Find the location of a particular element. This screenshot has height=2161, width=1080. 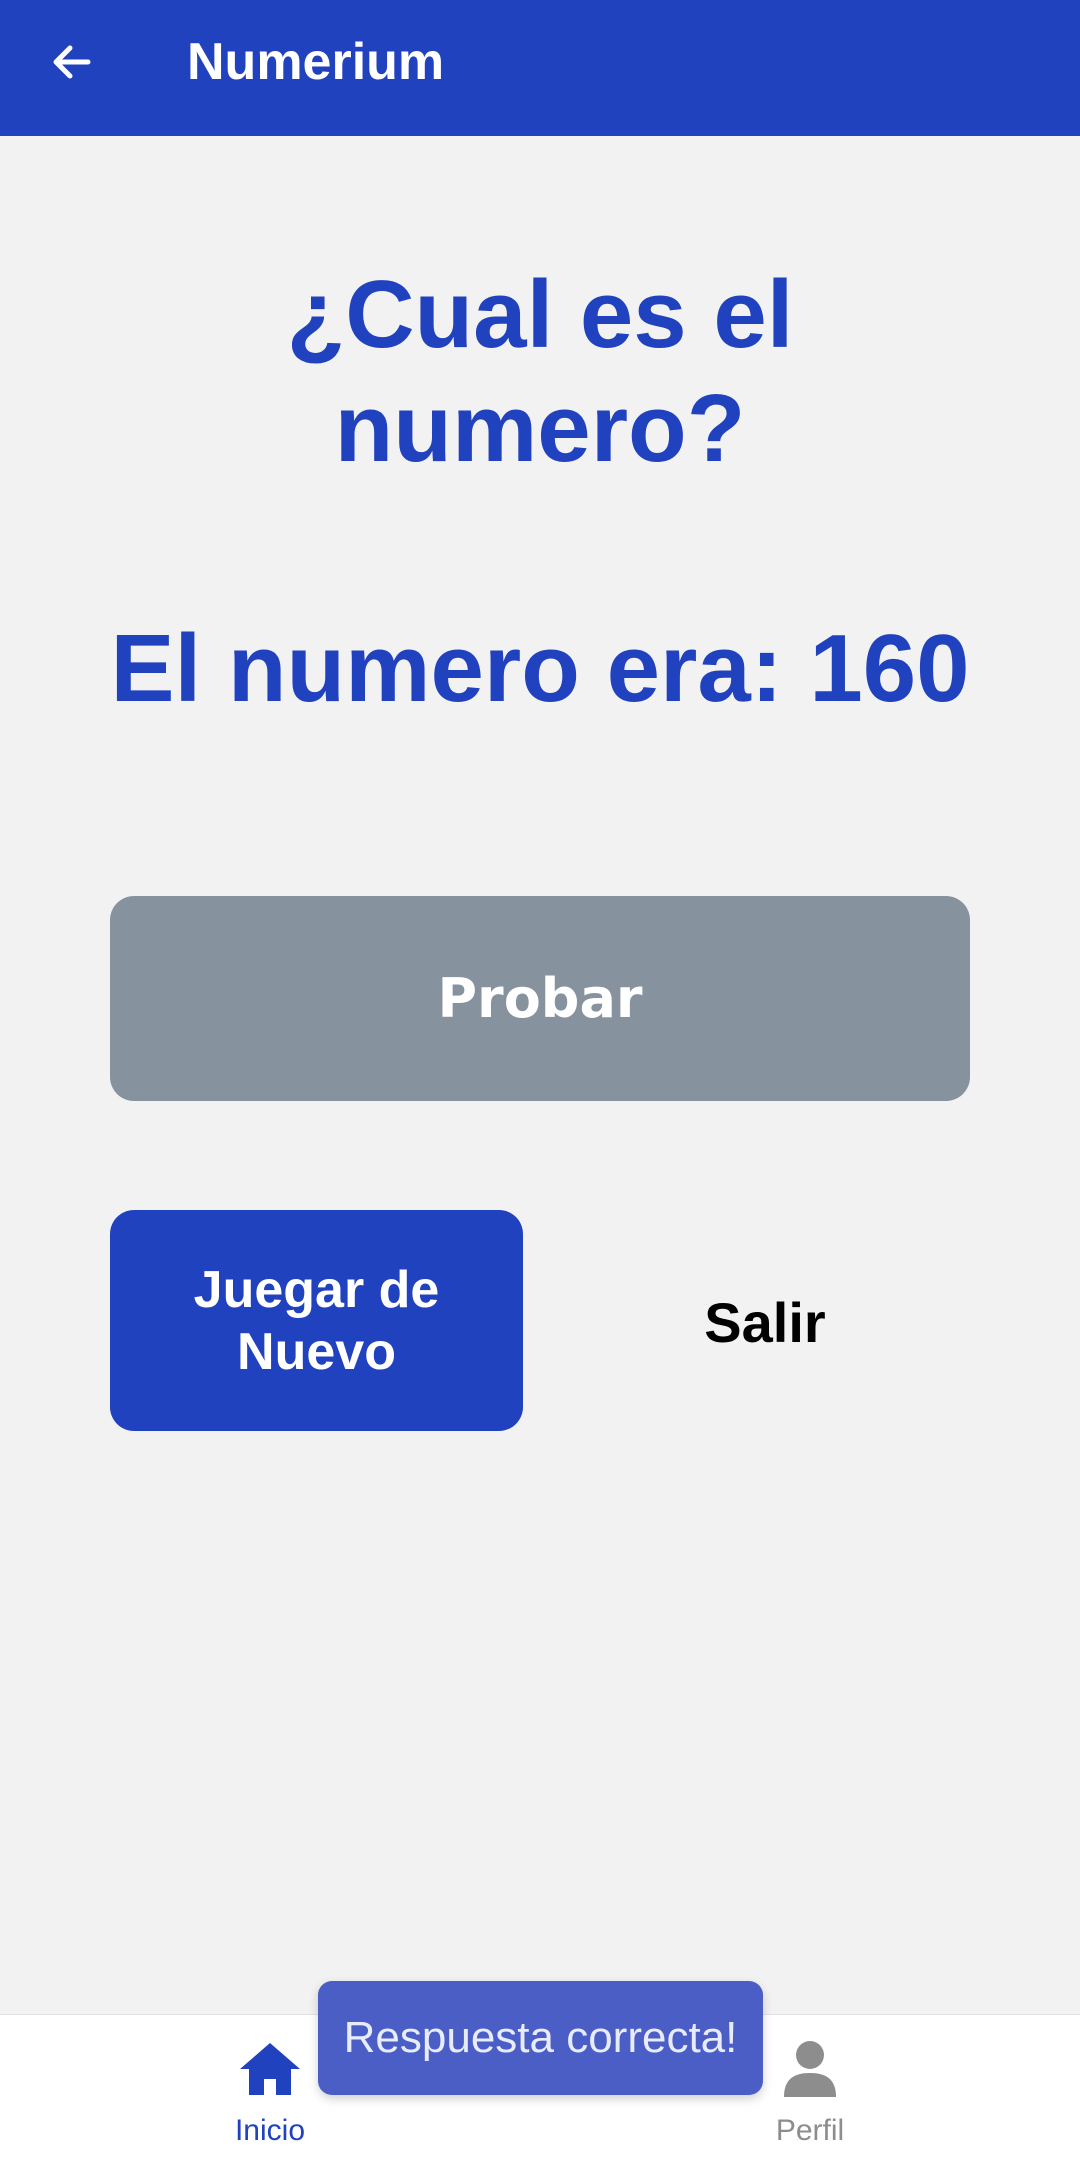

back-button is located at coordinates (72, 62).